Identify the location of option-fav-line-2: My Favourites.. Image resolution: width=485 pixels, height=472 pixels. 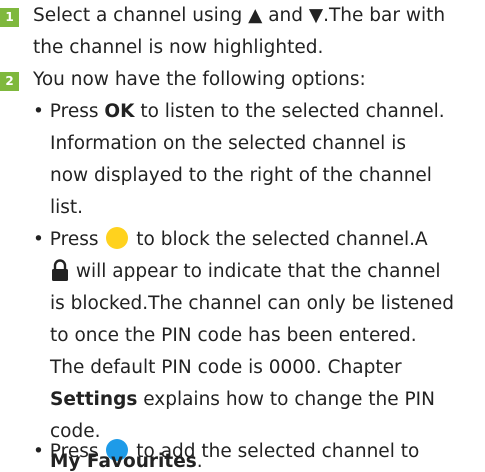
(126, 462).